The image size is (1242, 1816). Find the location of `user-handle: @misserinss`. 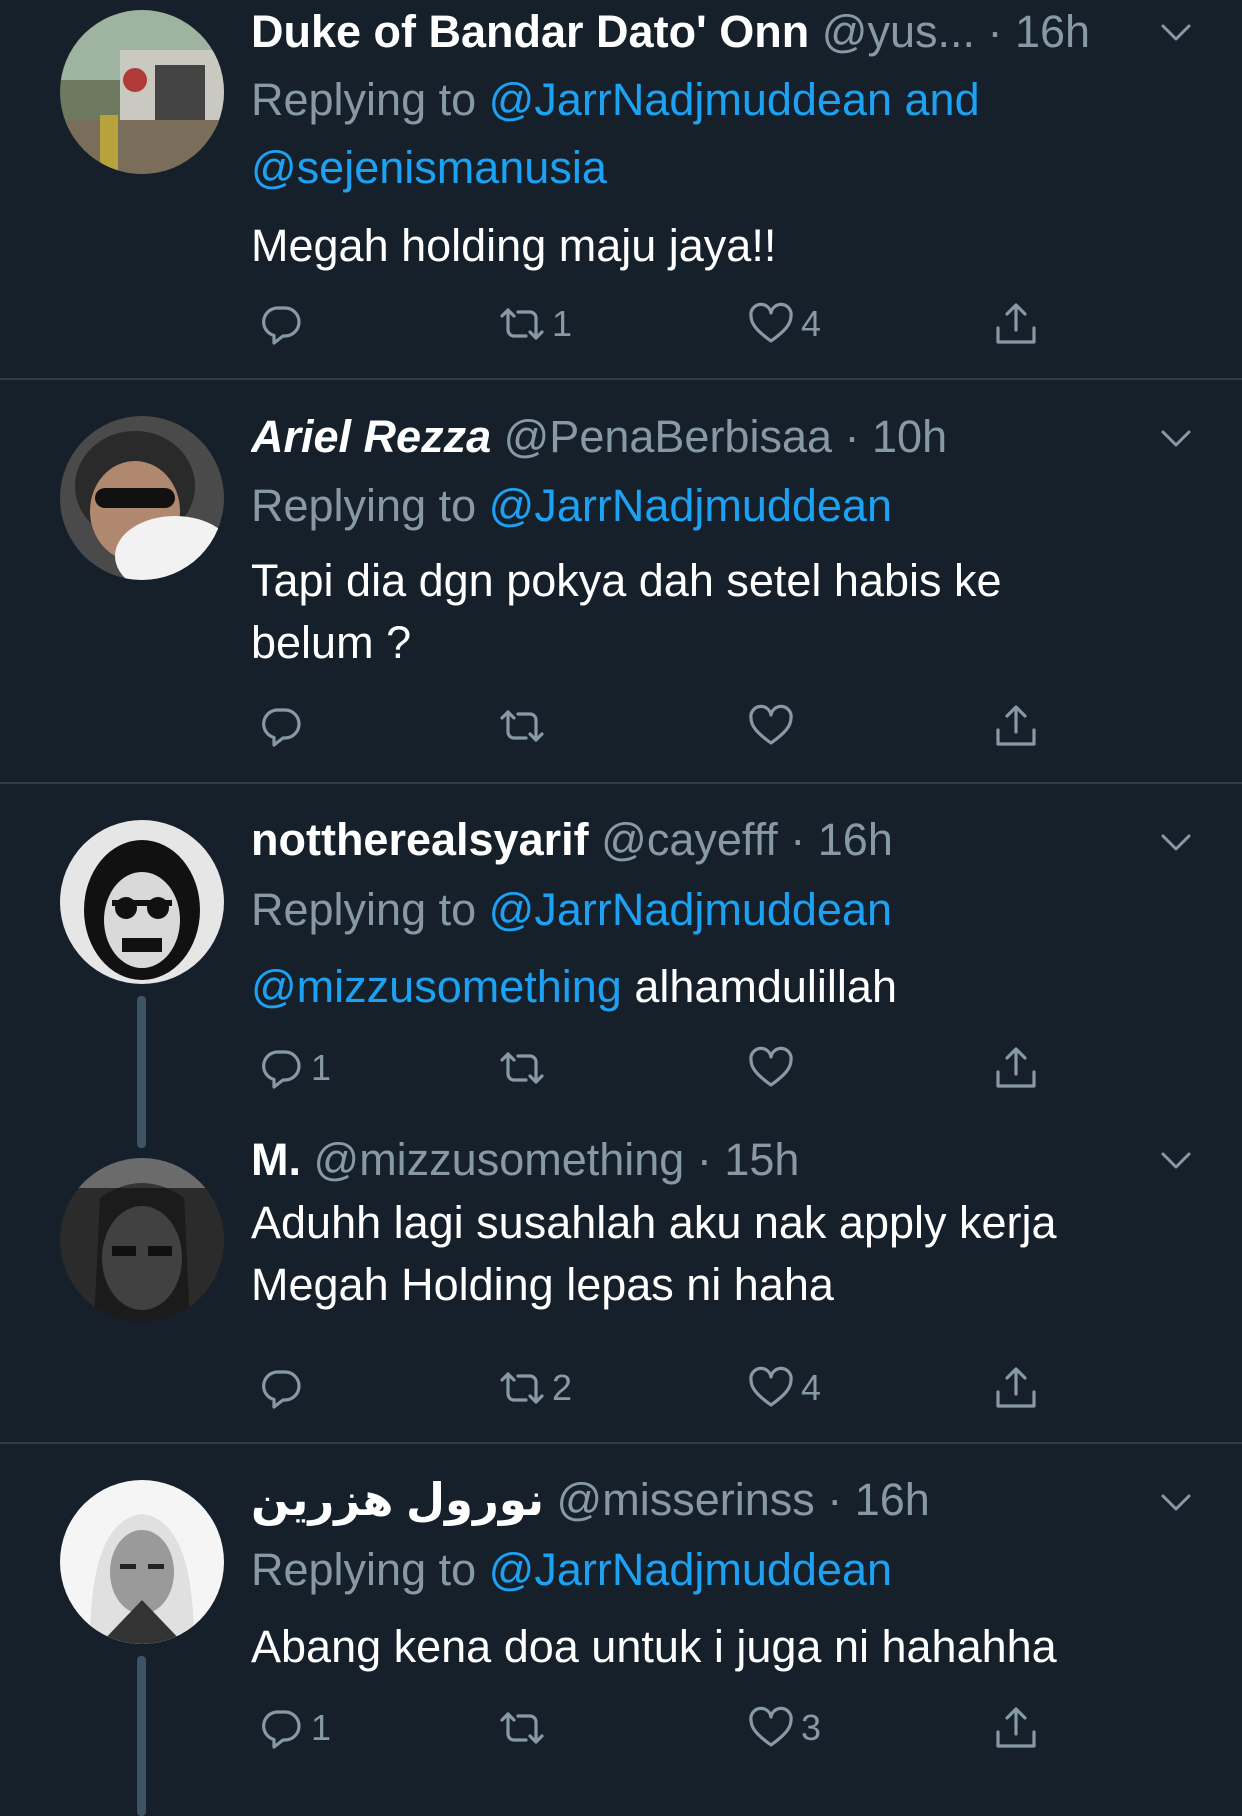

user-handle: @misserinss is located at coordinates (686, 1499).